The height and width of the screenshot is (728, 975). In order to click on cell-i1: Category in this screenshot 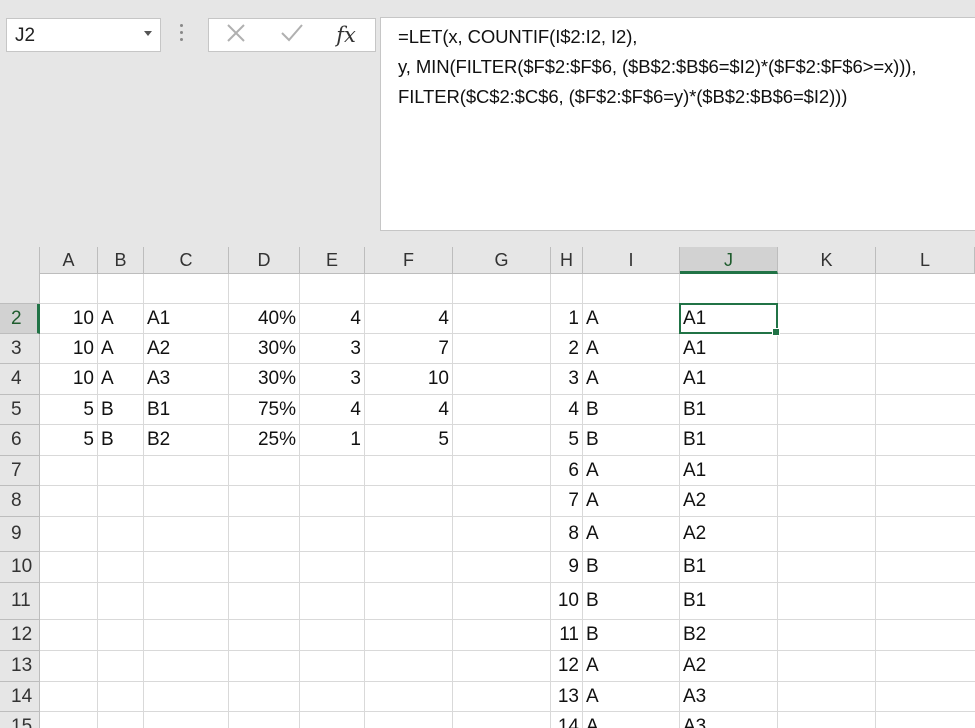, I will do `click(631, 275)`.